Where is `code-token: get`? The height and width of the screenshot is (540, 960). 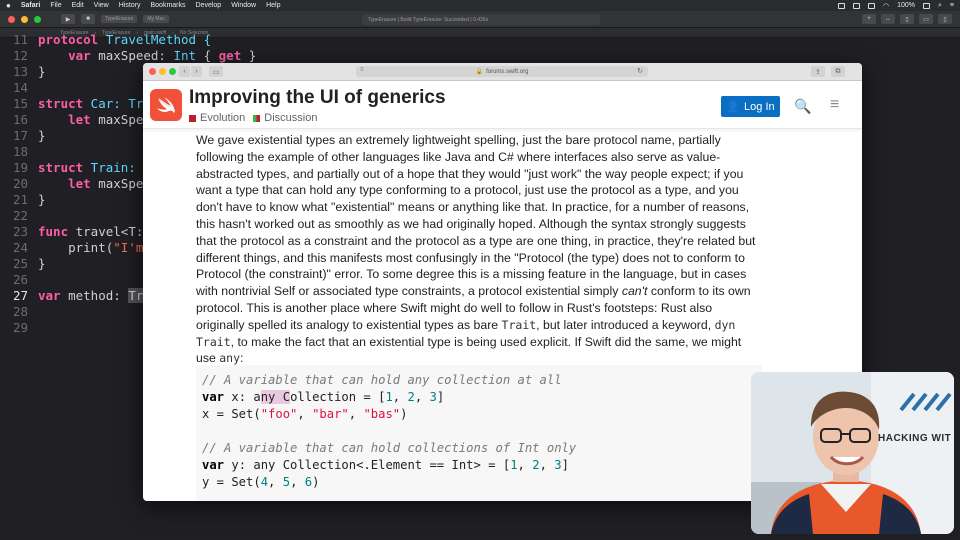 code-token: get is located at coordinates (230, 55).